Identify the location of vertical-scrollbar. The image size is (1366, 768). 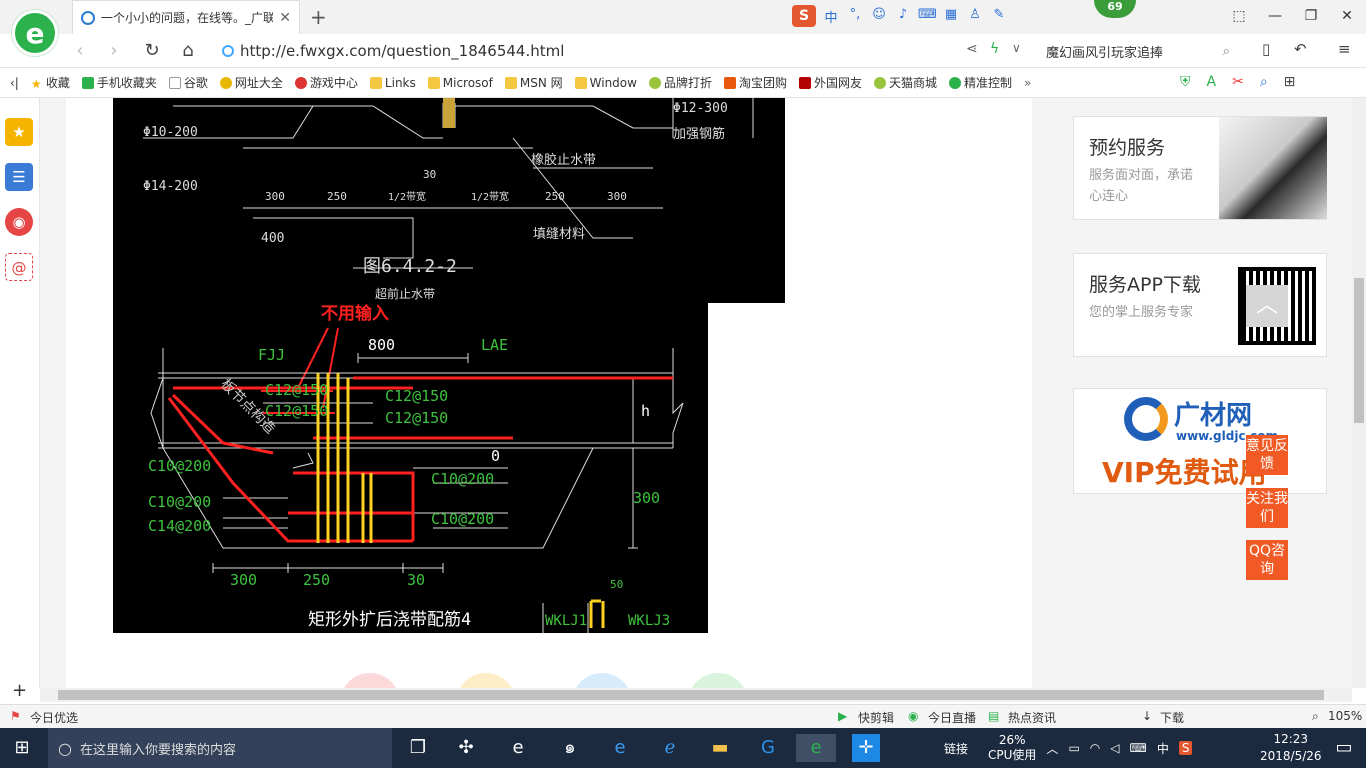
(1359, 393).